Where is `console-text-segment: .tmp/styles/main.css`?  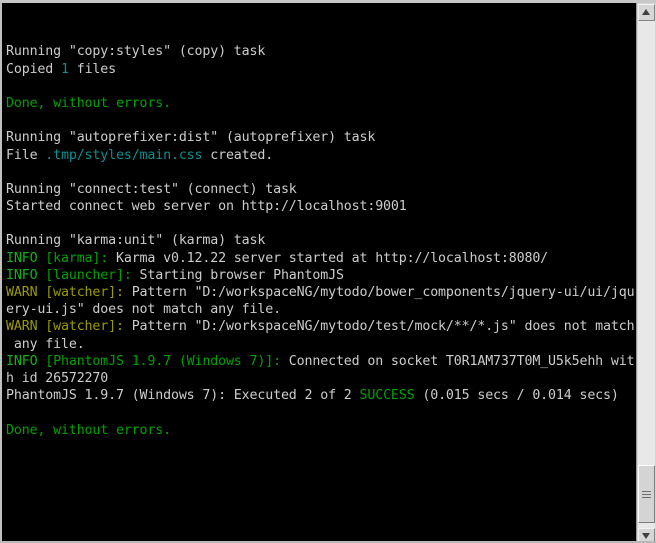
console-text-segment: .tmp/styles/main.css is located at coordinates (124, 155).